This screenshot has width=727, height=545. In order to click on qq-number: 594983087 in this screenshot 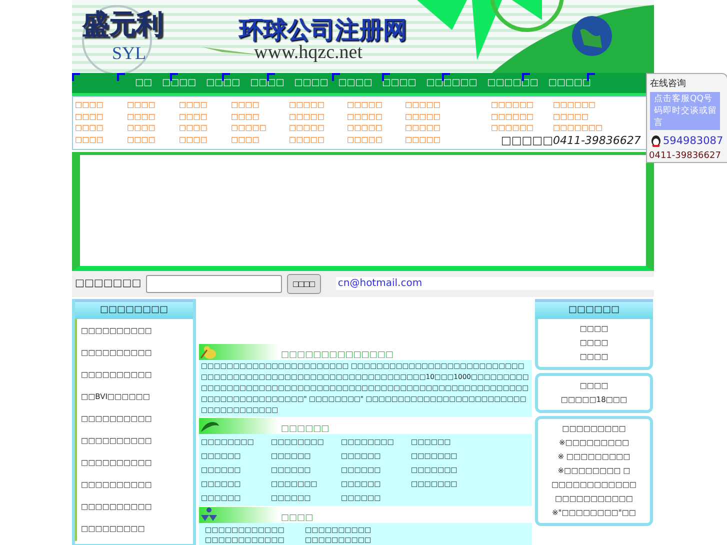, I will do `click(693, 140)`.